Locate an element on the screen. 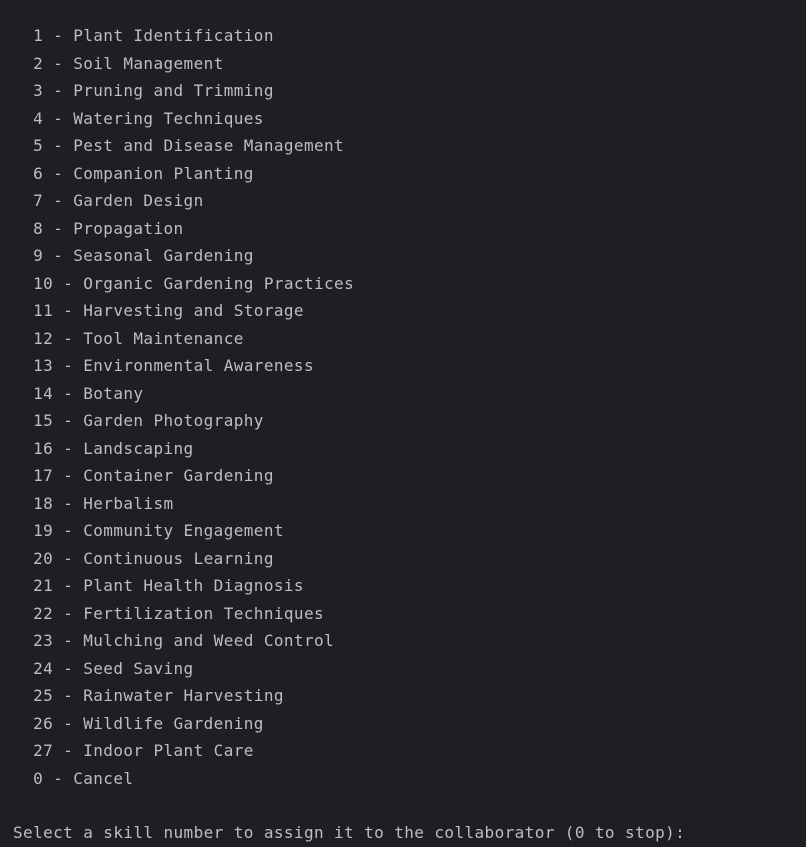 The width and height of the screenshot is (806, 847). menu-line-garden-photography: 15 - Garden Photography is located at coordinates (138, 420).